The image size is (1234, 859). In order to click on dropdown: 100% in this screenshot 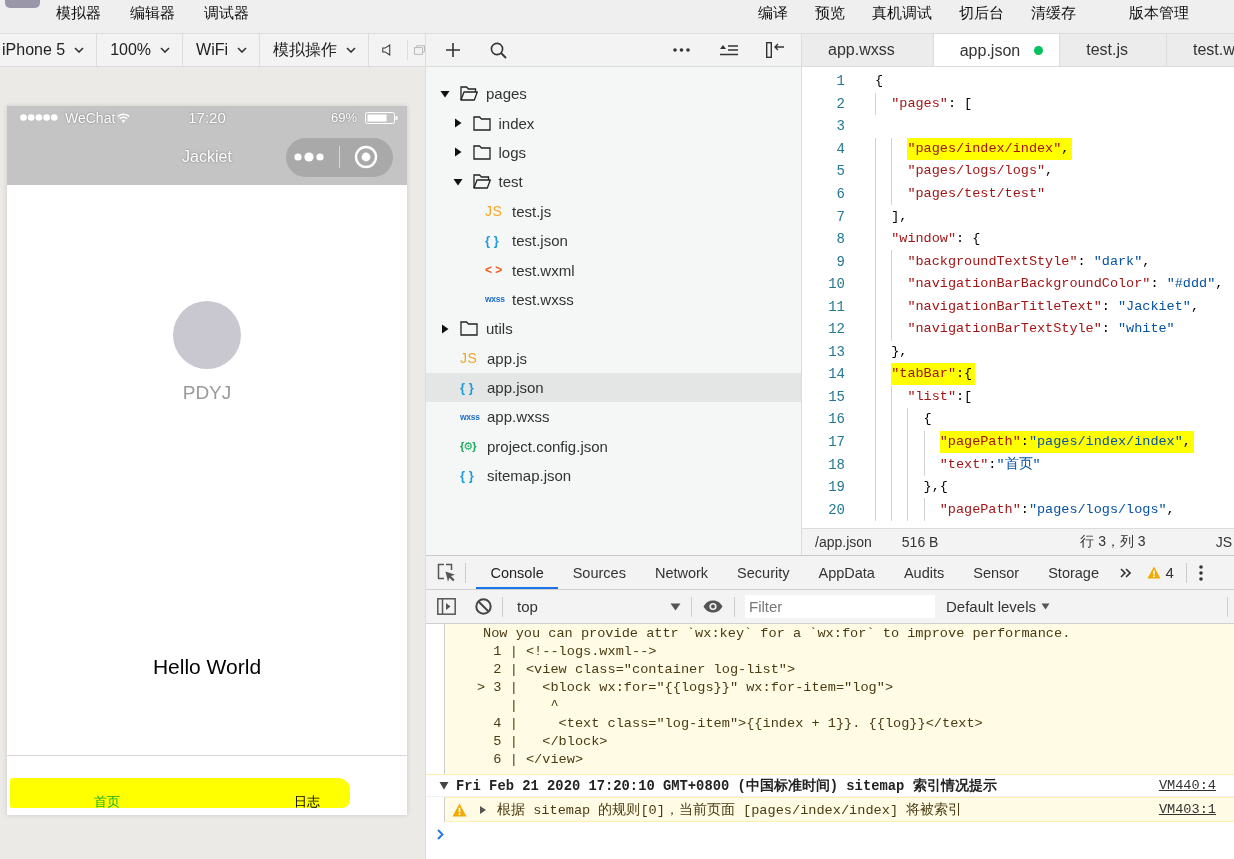, I will do `click(140, 50)`.